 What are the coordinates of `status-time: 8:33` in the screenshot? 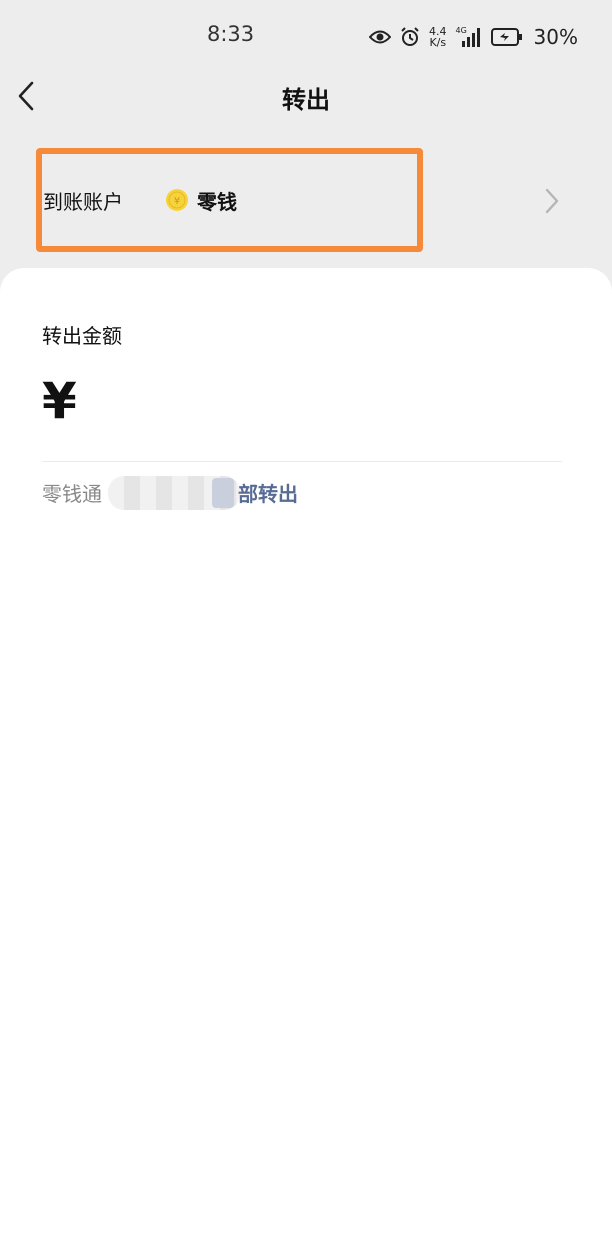 It's located at (231, 34).